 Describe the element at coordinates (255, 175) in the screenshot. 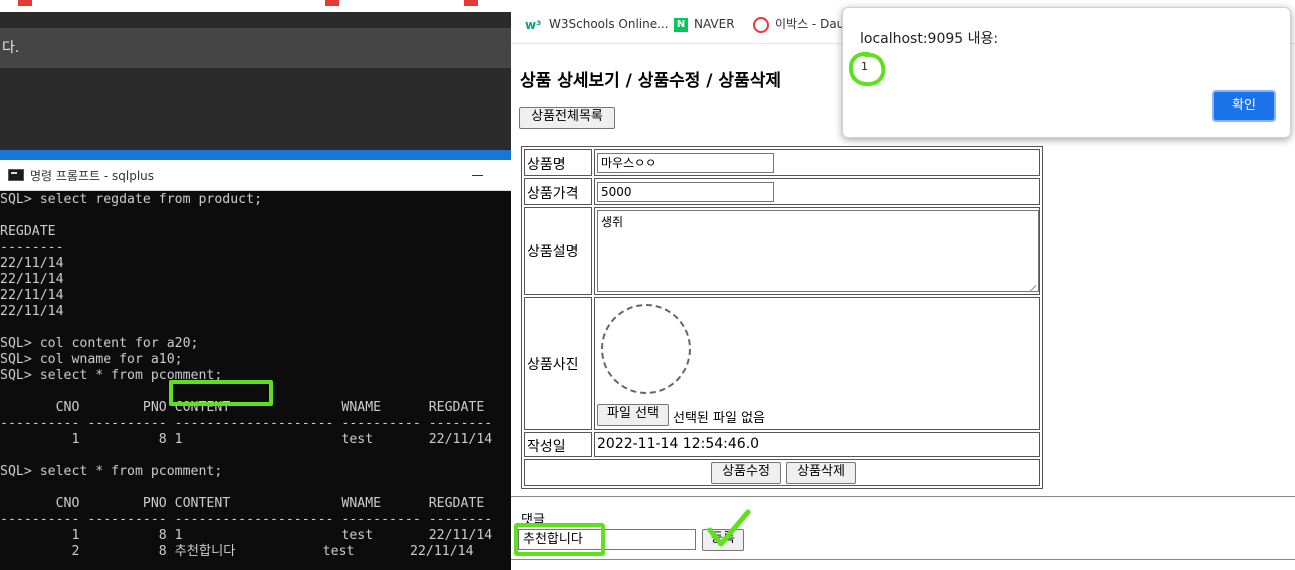

I see `cmd-titlebar: 명령 프롬프트 - sqlplus` at that location.